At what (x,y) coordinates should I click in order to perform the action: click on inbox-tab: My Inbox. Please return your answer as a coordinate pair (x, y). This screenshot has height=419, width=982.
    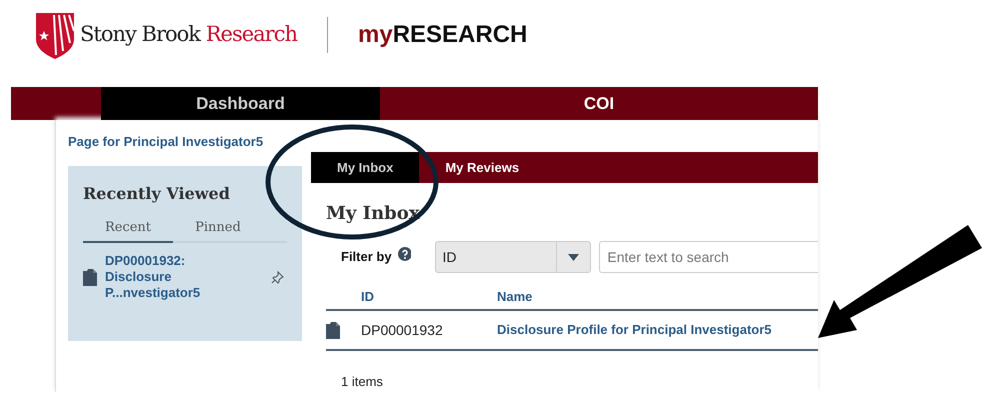
    Looking at the image, I should click on (365, 167).